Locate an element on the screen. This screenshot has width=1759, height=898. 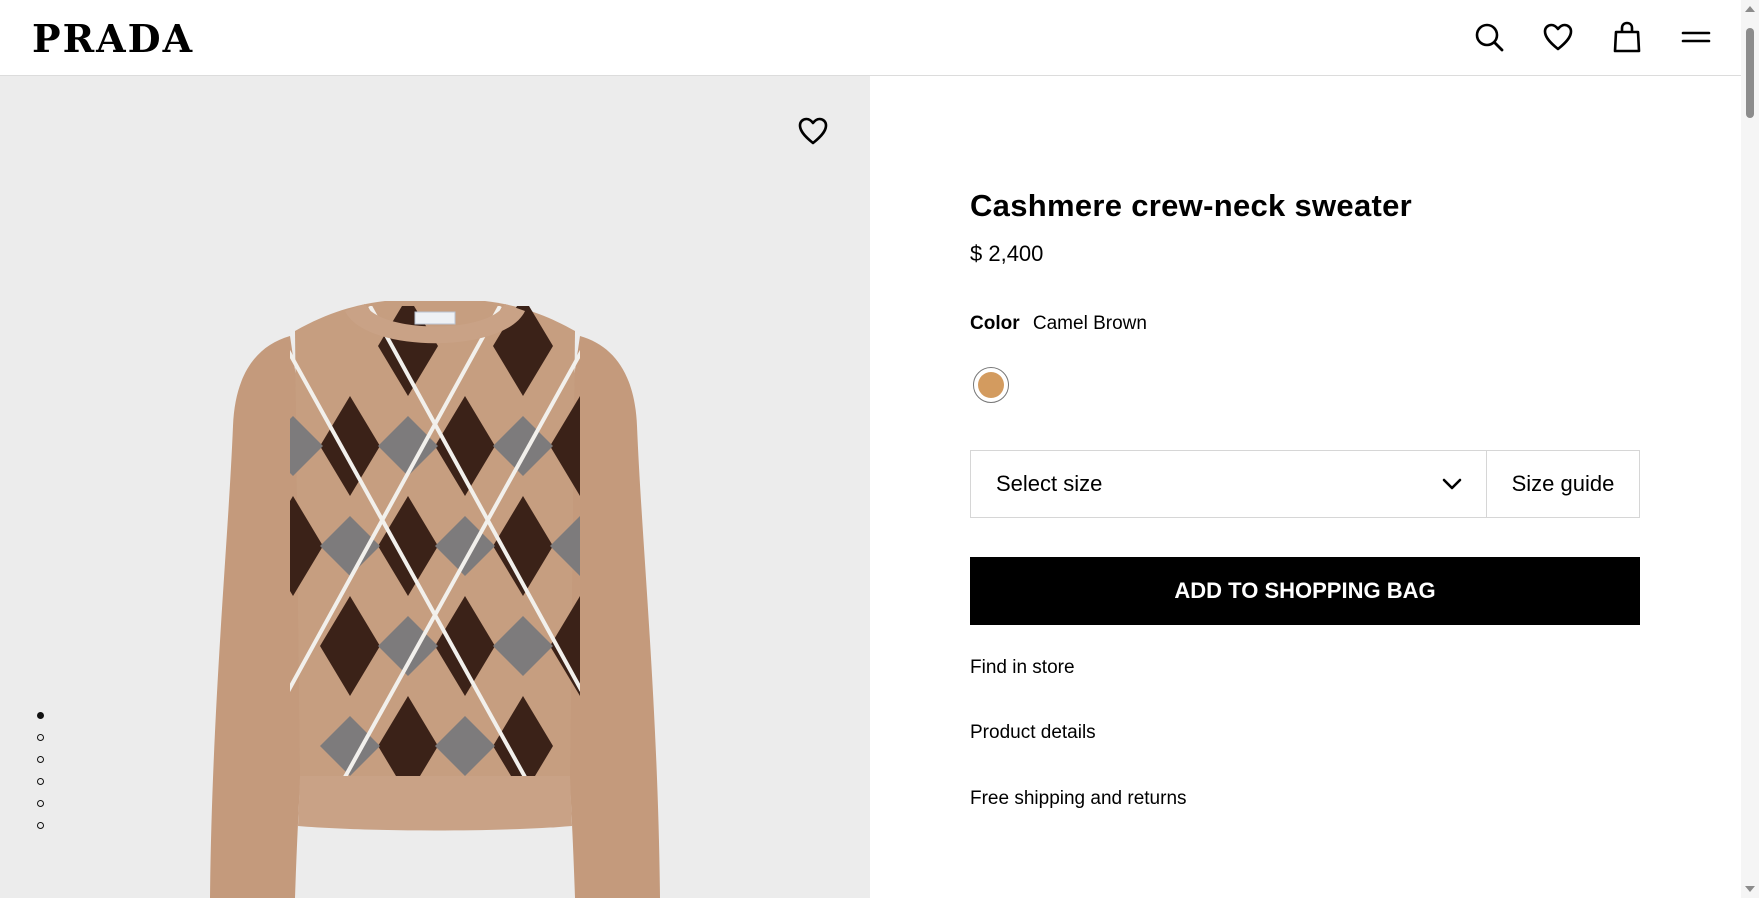
size-dropdown: Select size is located at coordinates (1229, 484).